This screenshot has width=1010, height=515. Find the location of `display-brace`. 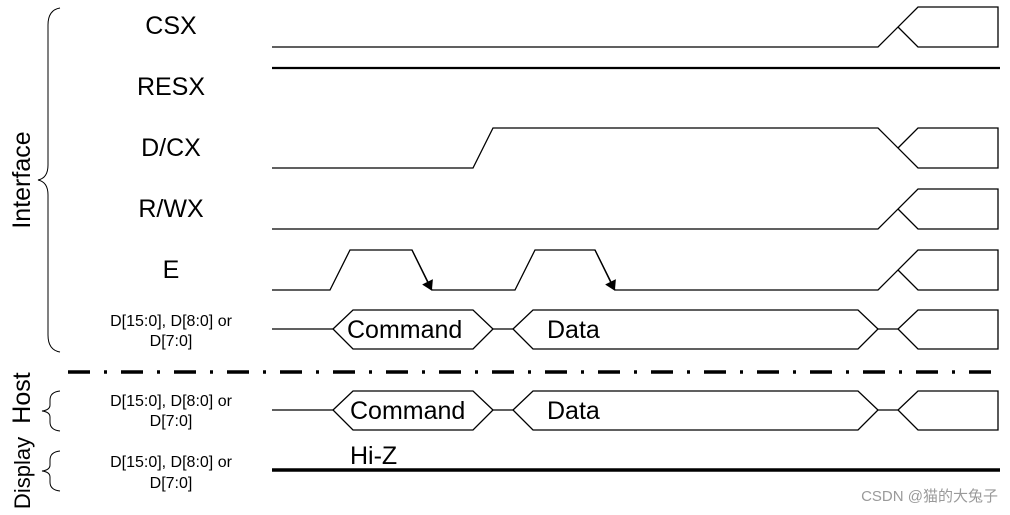

display-brace is located at coordinates (51, 471).